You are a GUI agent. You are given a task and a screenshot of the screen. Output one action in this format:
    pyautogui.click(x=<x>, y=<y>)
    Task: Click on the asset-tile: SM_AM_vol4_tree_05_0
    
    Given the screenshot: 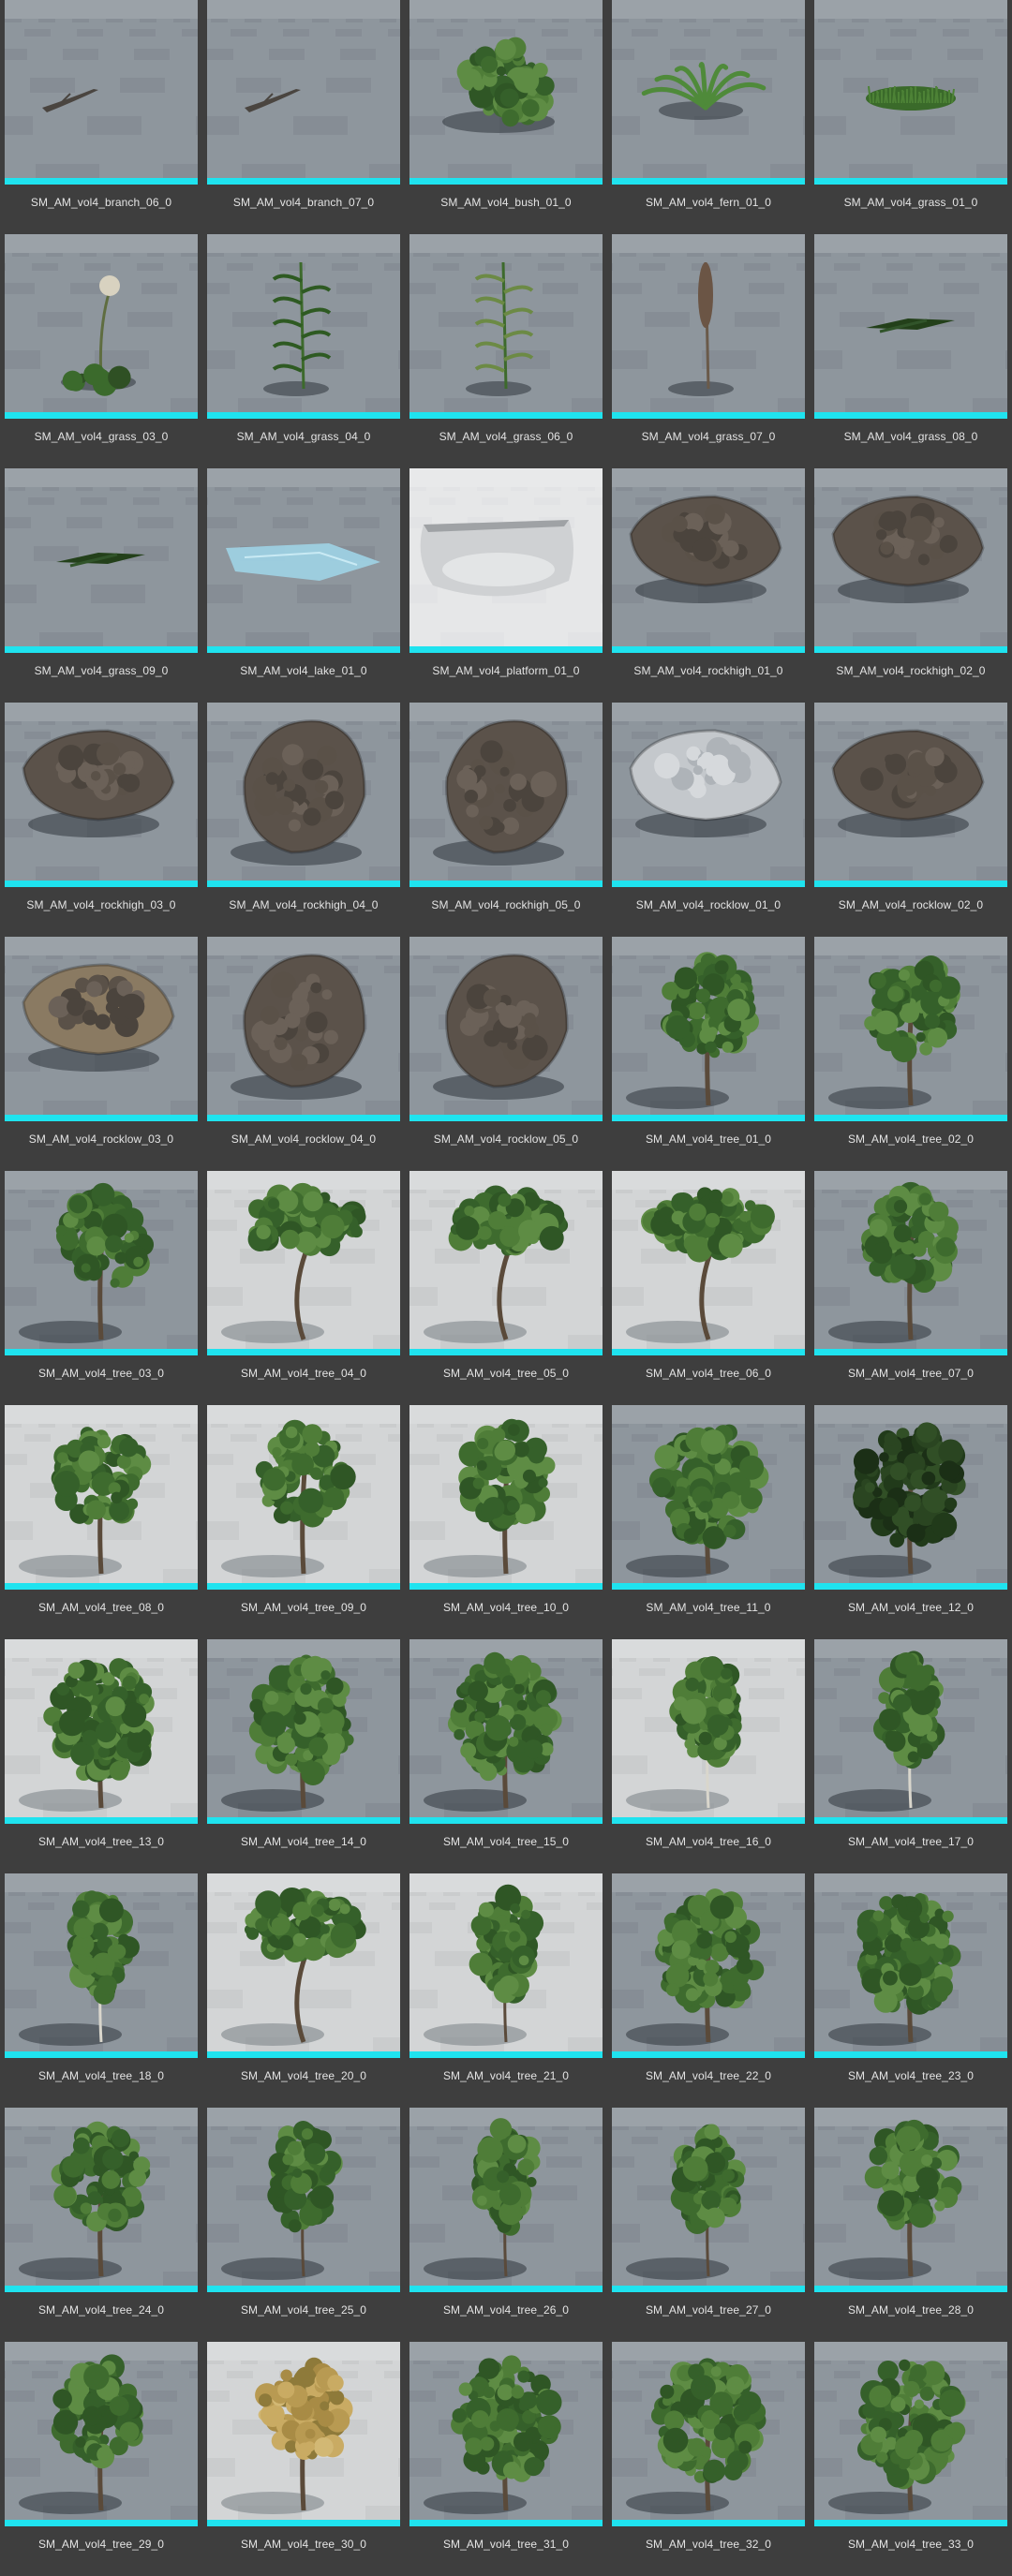 What is the action you would take?
    pyautogui.click(x=506, y=1288)
    